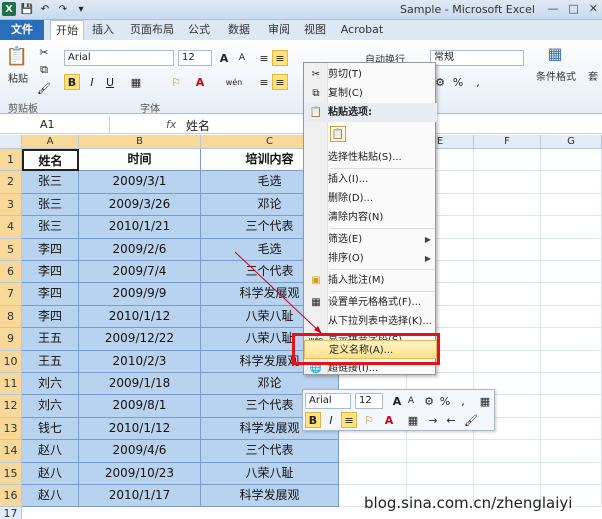 The image size is (602, 519). What do you see at coordinates (429, 401) in the screenshot?
I see `mini-currency-icon: ⚙` at bounding box center [429, 401].